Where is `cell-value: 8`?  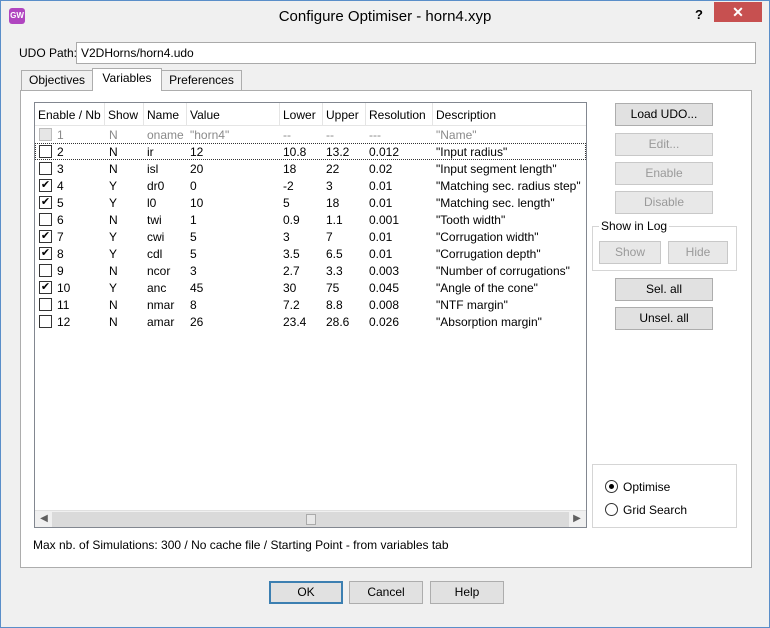 cell-value: 8 is located at coordinates (193, 305).